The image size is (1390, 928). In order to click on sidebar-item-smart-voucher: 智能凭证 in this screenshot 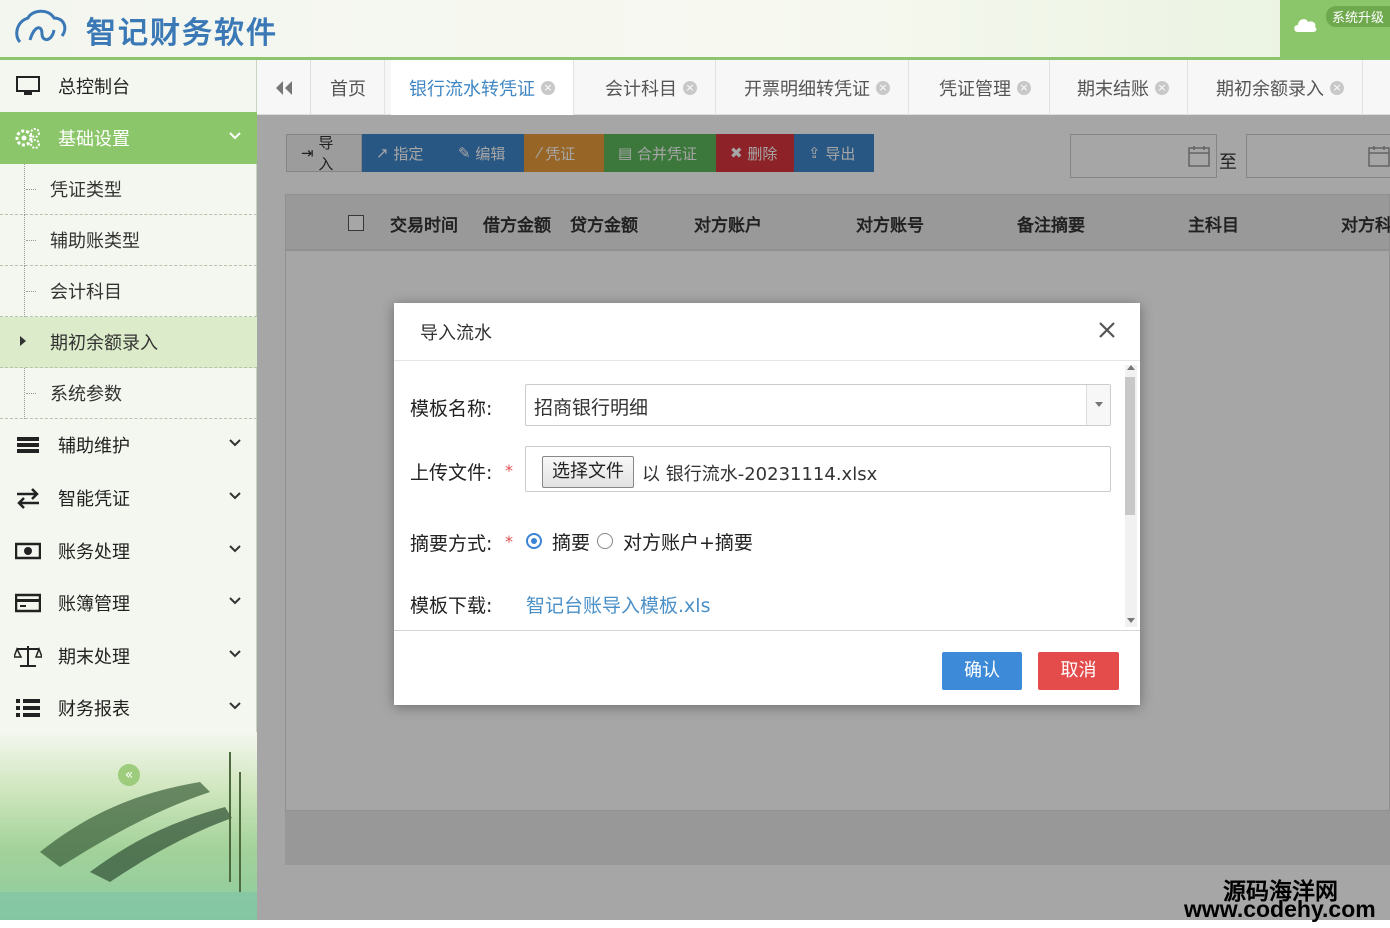, I will do `click(128, 498)`.